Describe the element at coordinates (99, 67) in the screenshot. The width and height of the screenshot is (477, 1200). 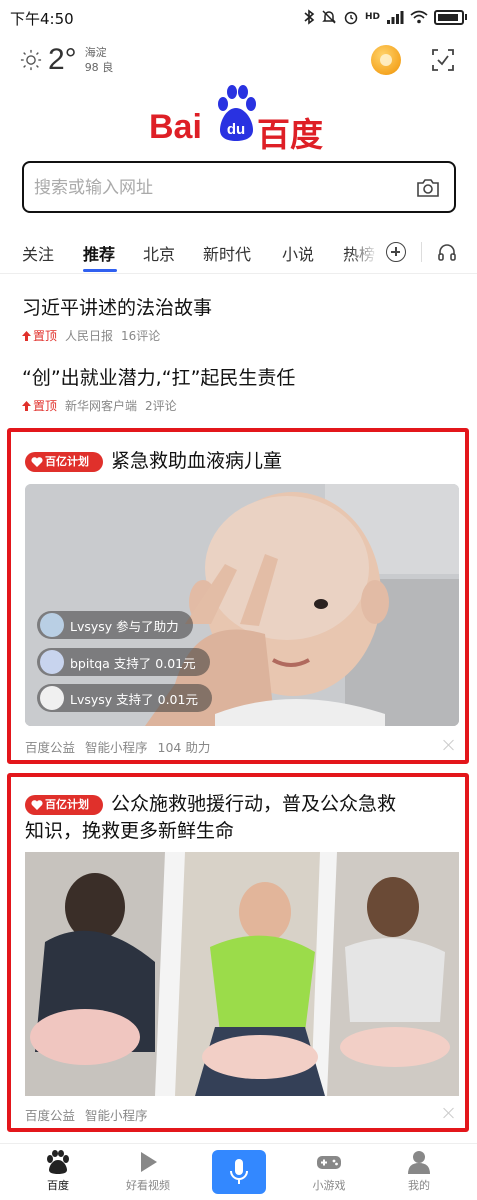
I see `air-quality: 98 良` at that location.